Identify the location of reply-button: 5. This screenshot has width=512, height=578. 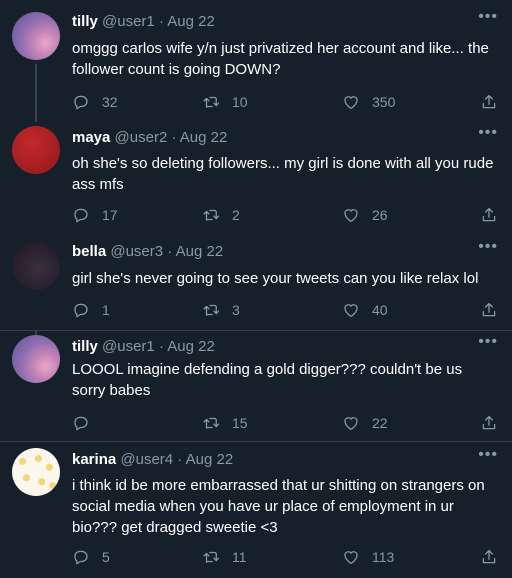
(91, 557).